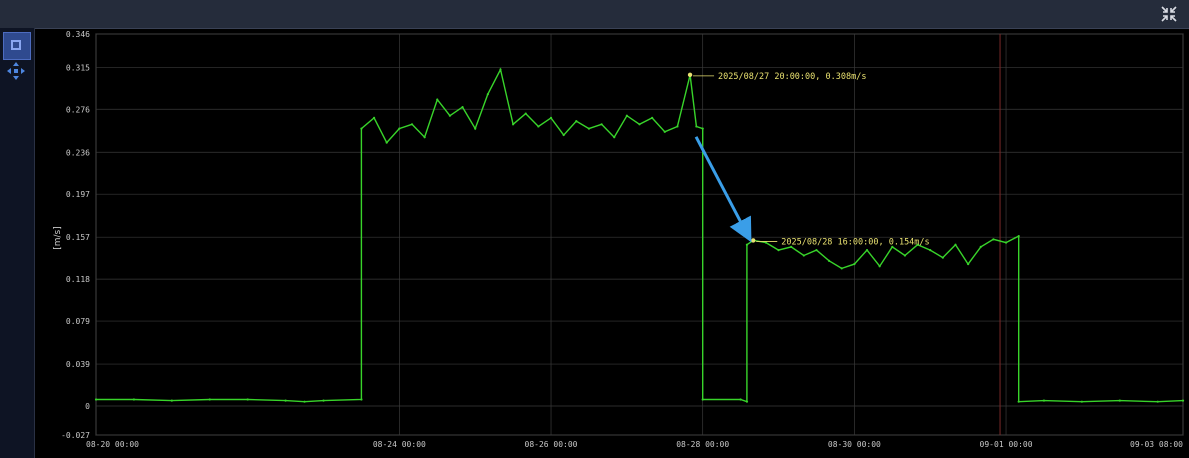 The image size is (1189, 458). What do you see at coordinates (78, 279) in the screenshot?
I see `y-tick-label: 0.118` at bounding box center [78, 279].